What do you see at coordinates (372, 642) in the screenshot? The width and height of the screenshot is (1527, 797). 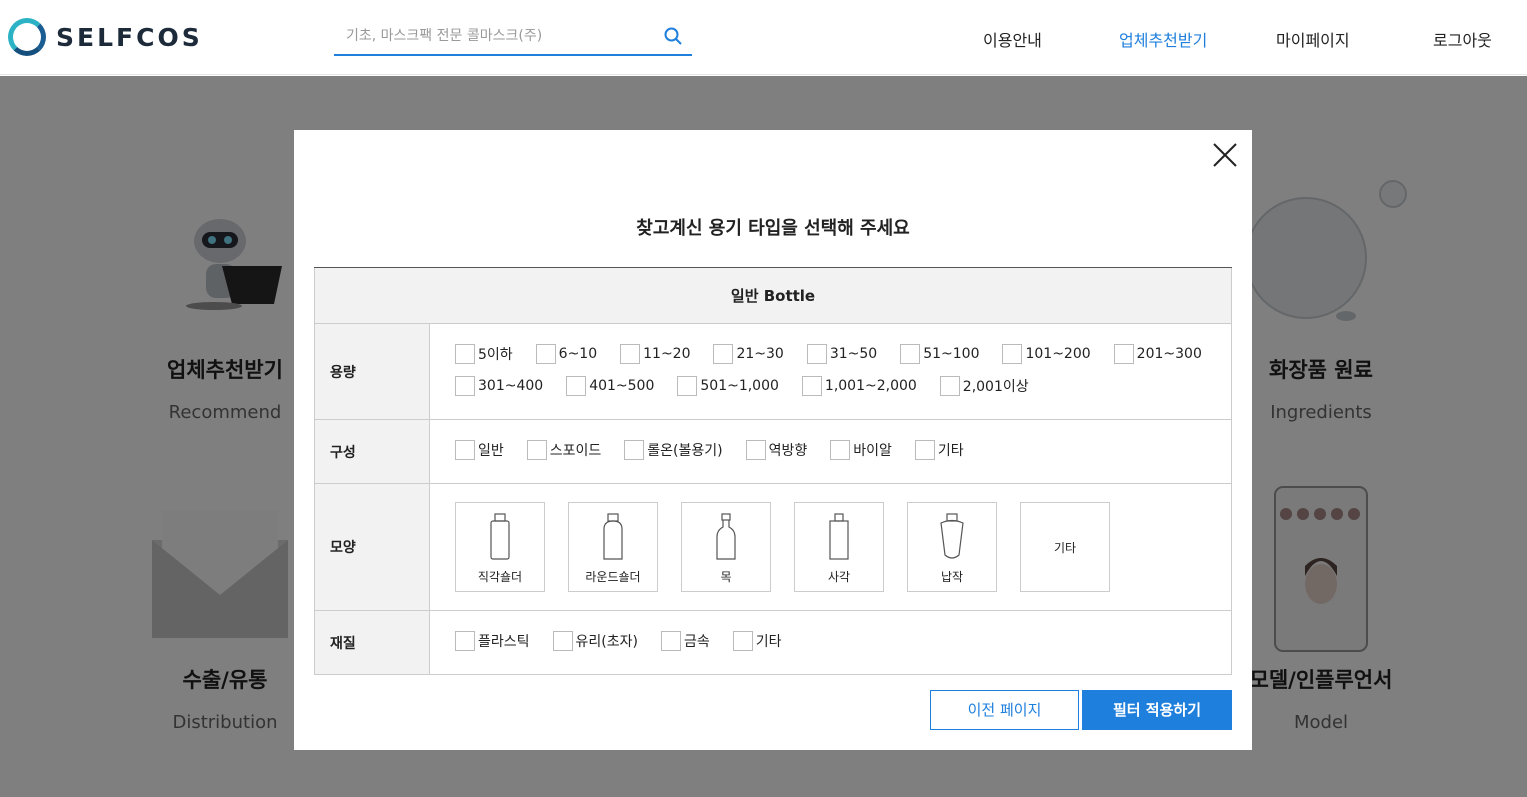 I see `material-label: 재질` at bounding box center [372, 642].